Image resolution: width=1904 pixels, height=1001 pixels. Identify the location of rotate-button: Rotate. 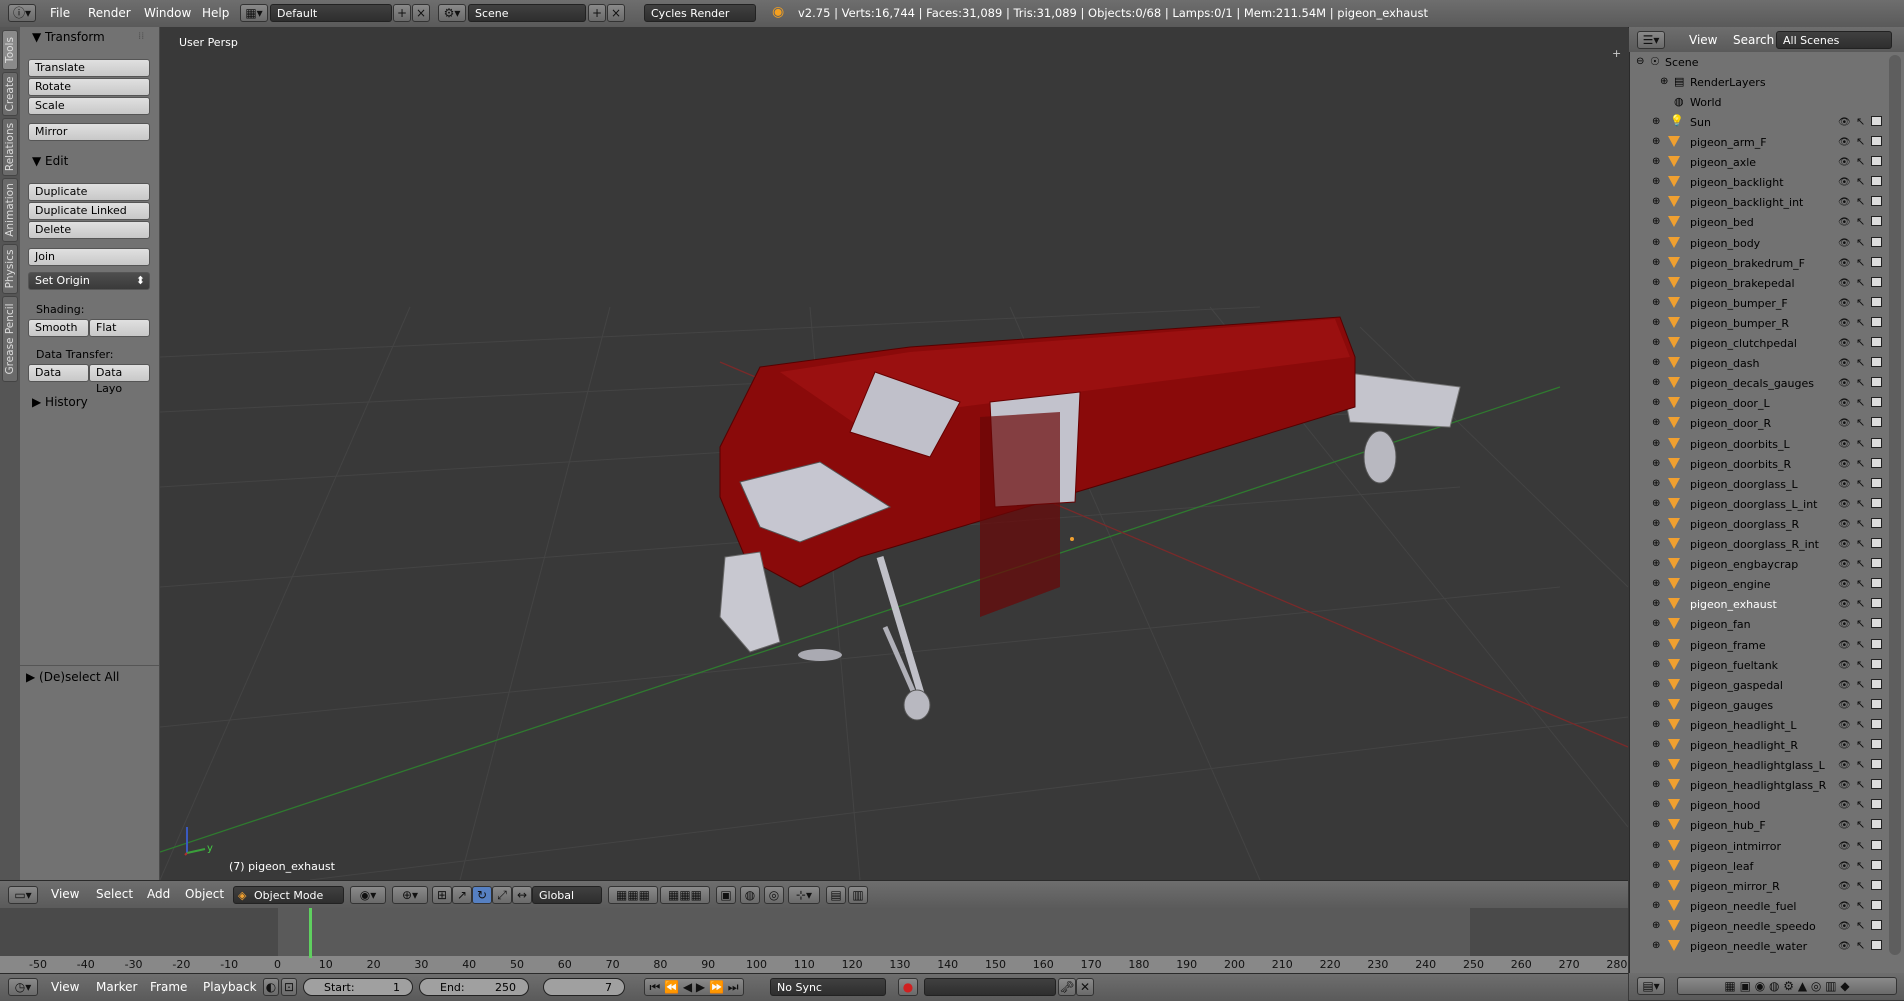
(89, 87).